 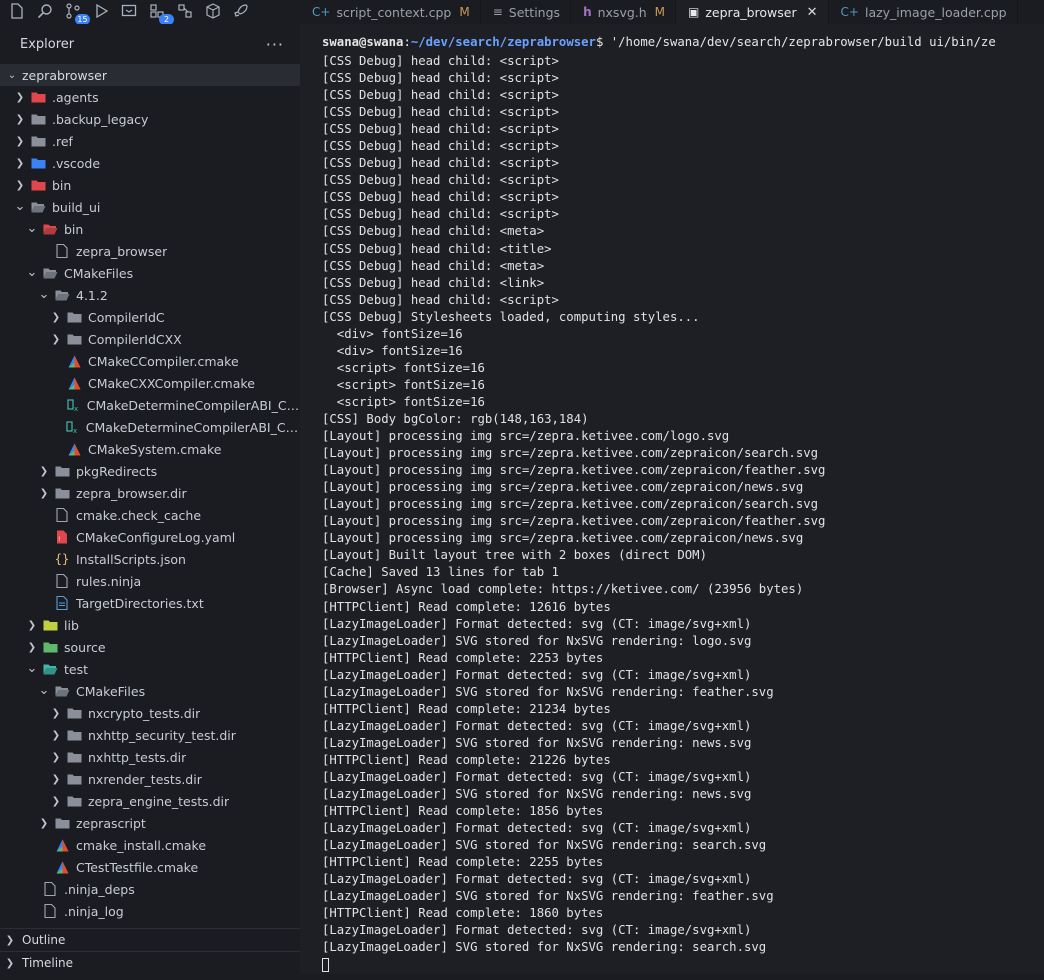 I want to click on tab-zepra-browser-terminal: ▣ zepra_browser ✕, so click(x=752, y=12).